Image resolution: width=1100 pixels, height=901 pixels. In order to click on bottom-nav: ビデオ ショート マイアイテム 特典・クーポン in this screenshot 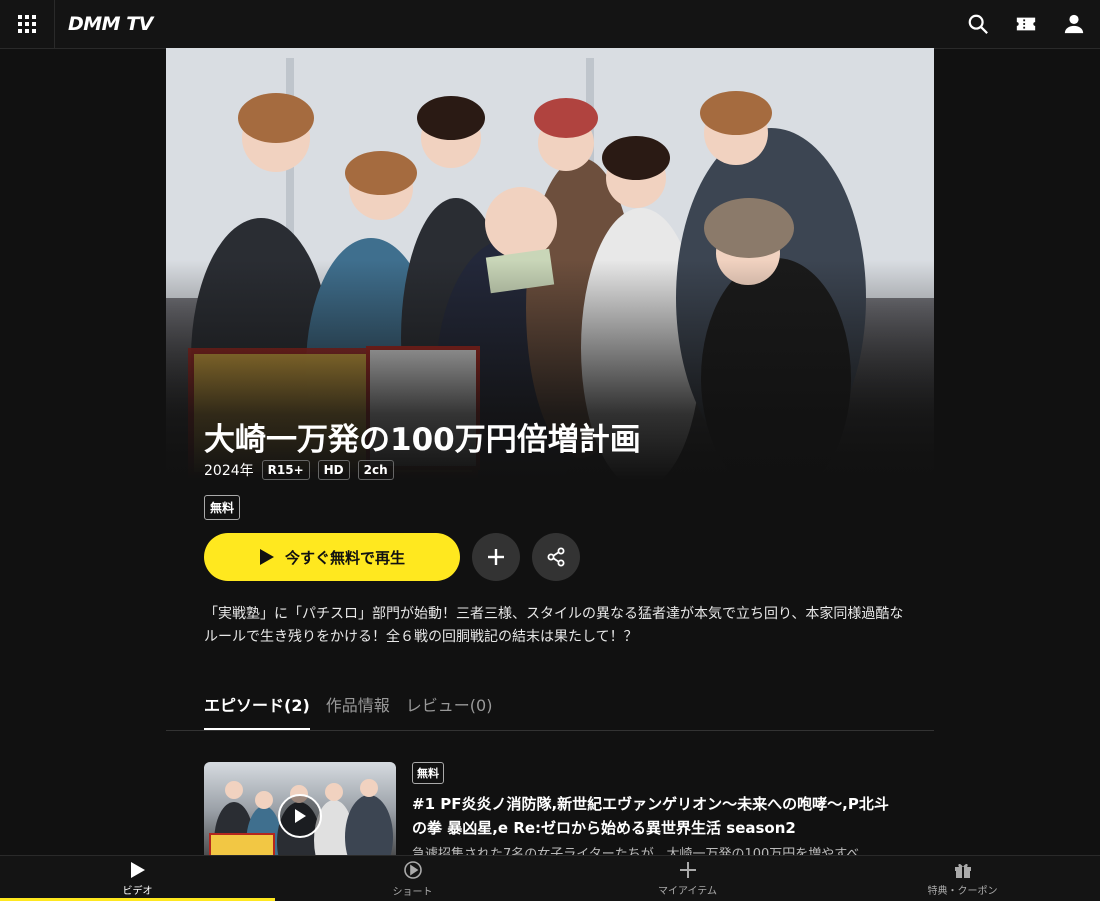, I will do `click(550, 878)`.